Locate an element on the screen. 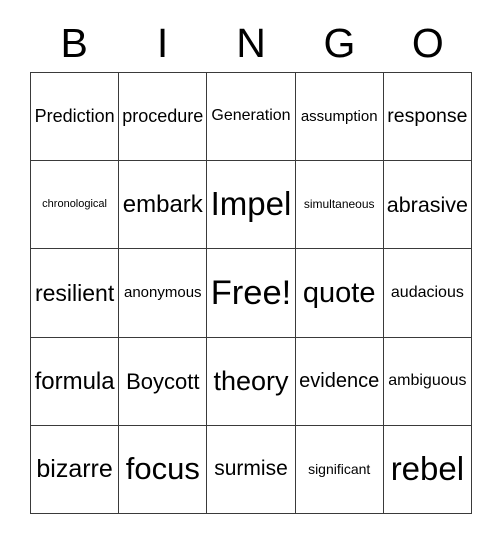 The image size is (500, 544). bingo-header-row: BINGO is located at coordinates (251, 43).